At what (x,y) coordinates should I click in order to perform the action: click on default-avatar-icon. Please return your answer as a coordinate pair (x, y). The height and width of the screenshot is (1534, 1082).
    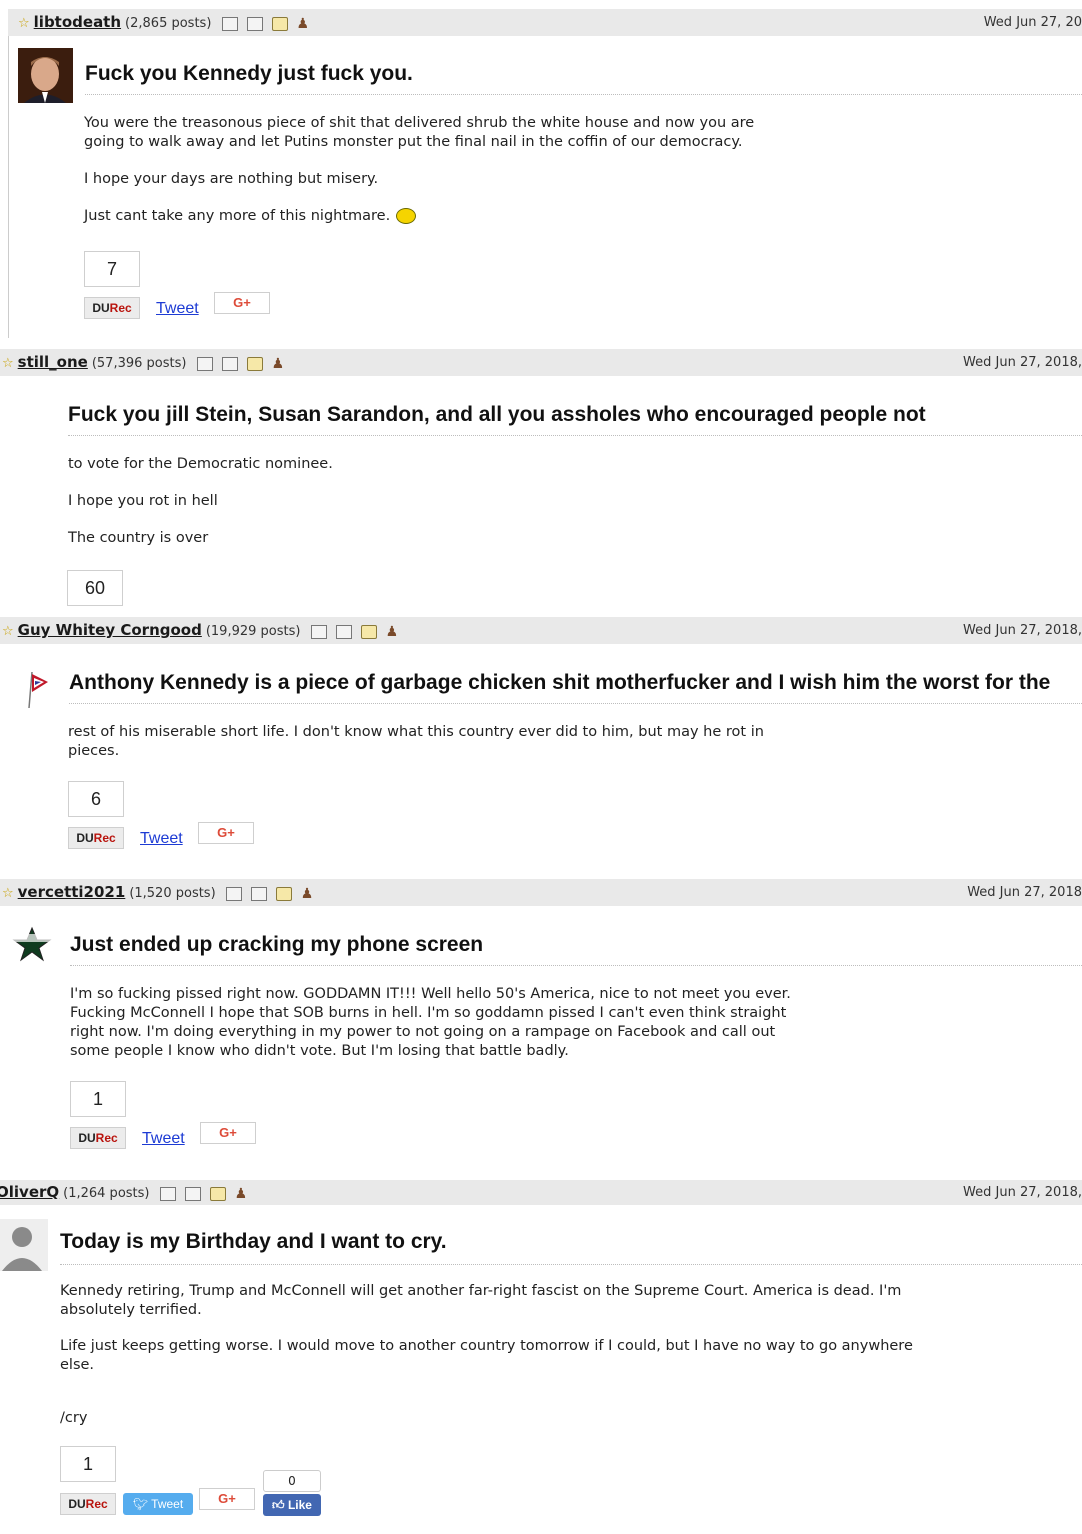
    Looking at the image, I should click on (24, 1245).